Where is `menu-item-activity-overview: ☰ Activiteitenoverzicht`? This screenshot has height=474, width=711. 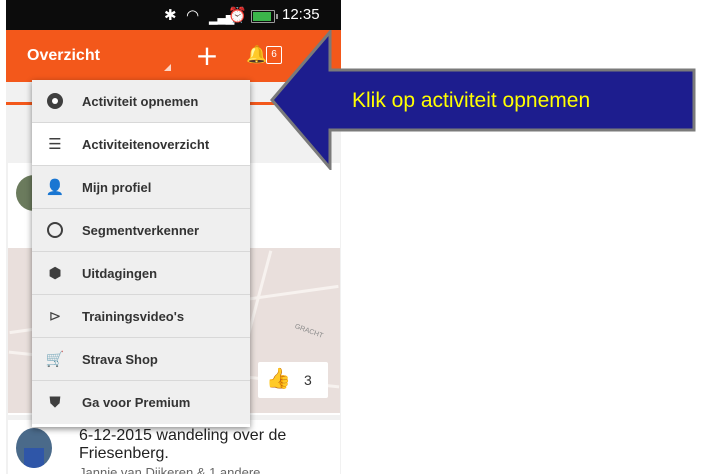 menu-item-activity-overview: ☰ Activiteitenoverzicht is located at coordinates (141, 144).